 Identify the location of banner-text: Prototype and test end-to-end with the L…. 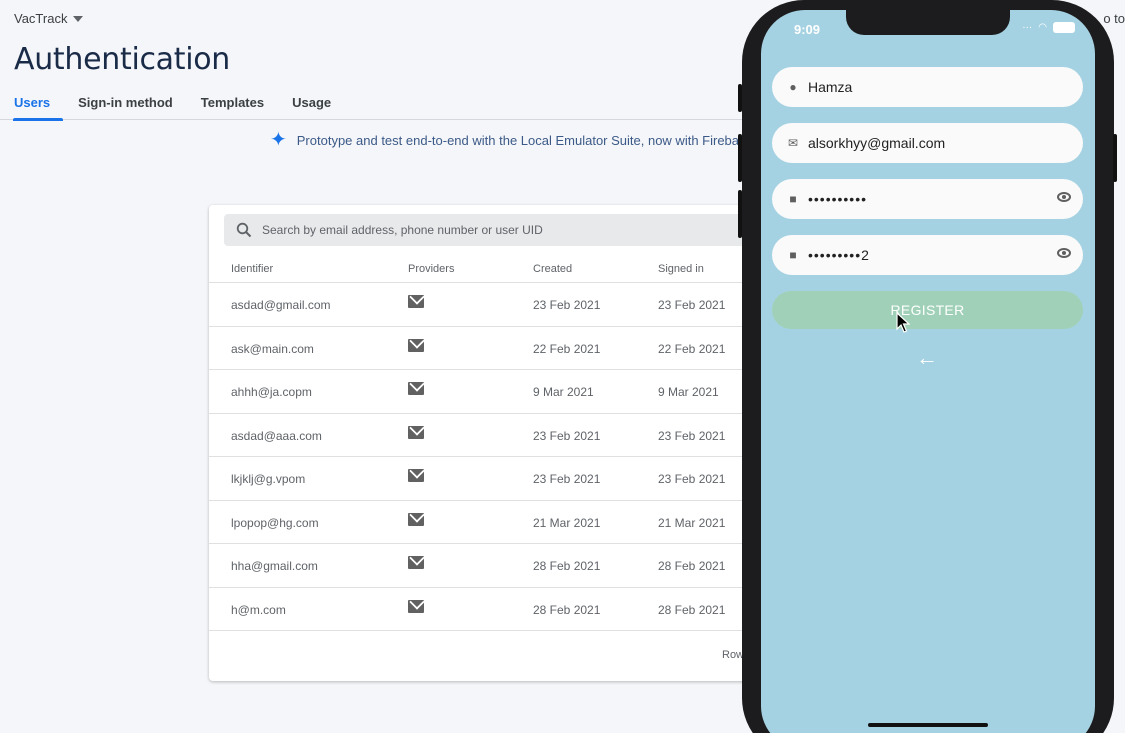
(524, 140).